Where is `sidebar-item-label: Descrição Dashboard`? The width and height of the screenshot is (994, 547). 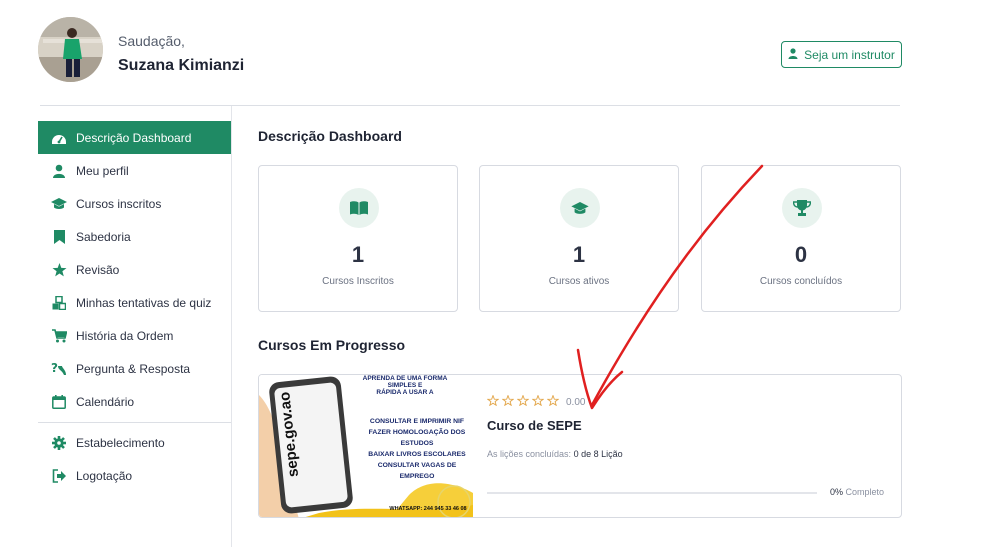 sidebar-item-label: Descrição Dashboard is located at coordinates (134, 137).